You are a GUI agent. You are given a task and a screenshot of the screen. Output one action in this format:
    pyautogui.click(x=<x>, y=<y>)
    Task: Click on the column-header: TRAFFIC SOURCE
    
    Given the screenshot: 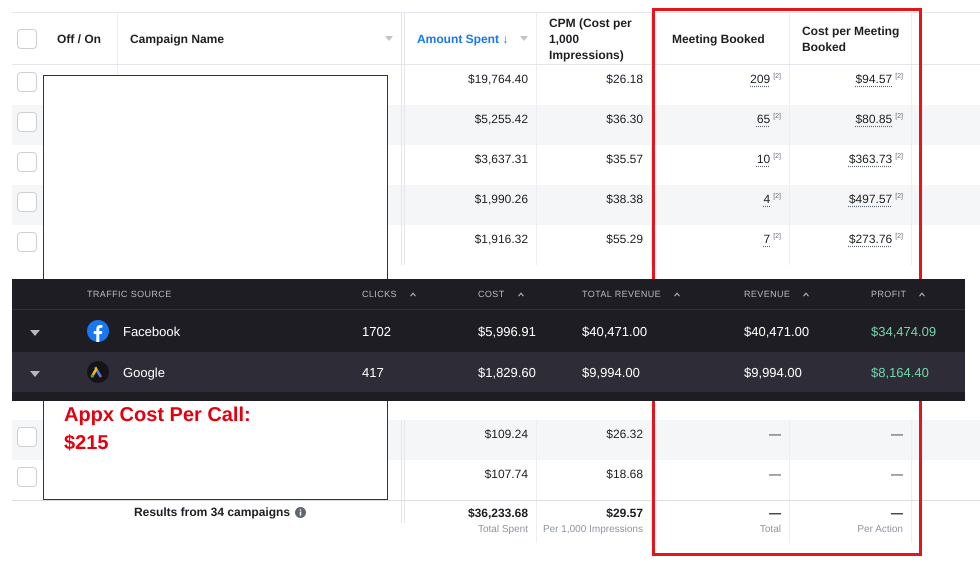 What is the action you would take?
    pyautogui.click(x=129, y=294)
    